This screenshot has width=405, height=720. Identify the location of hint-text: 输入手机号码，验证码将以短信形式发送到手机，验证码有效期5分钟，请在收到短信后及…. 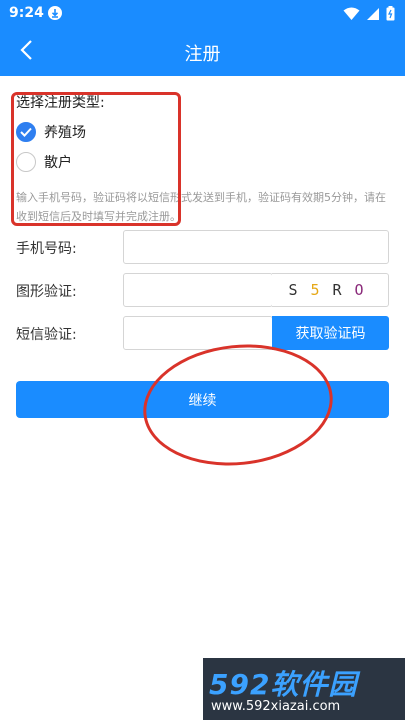
(201, 207).